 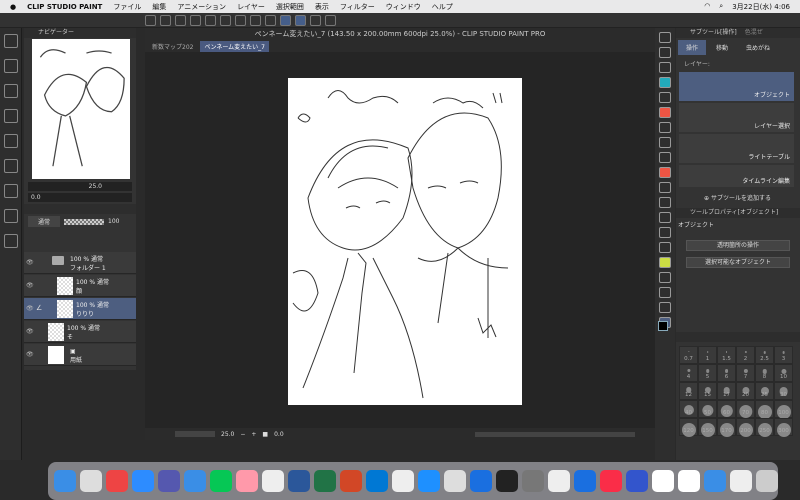 What do you see at coordinates (689, 481) in the screenshot?
I see `clipstudio-icon` at bounding box center [689, 481].